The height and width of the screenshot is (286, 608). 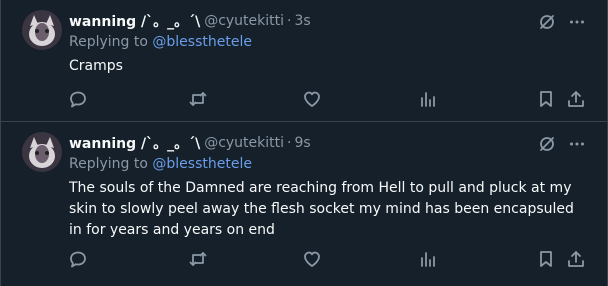 What do you see at coordinates (338, 143) in the screenshot?
I see `tweet-header: wanning /`。_。´\ @cyutekitti · 9s` at bounding box center [338, 143].